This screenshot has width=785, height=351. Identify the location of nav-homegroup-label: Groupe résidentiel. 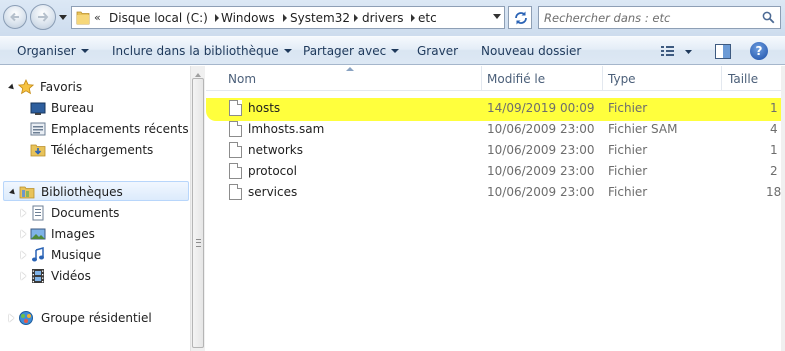
(96, 318).